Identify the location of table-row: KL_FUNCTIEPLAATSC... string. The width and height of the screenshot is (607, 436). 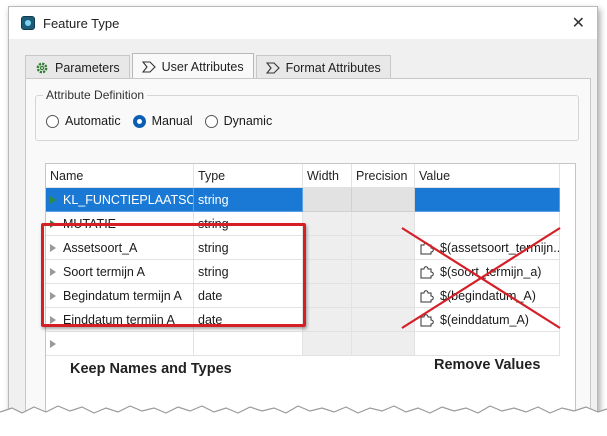
(303, 200).